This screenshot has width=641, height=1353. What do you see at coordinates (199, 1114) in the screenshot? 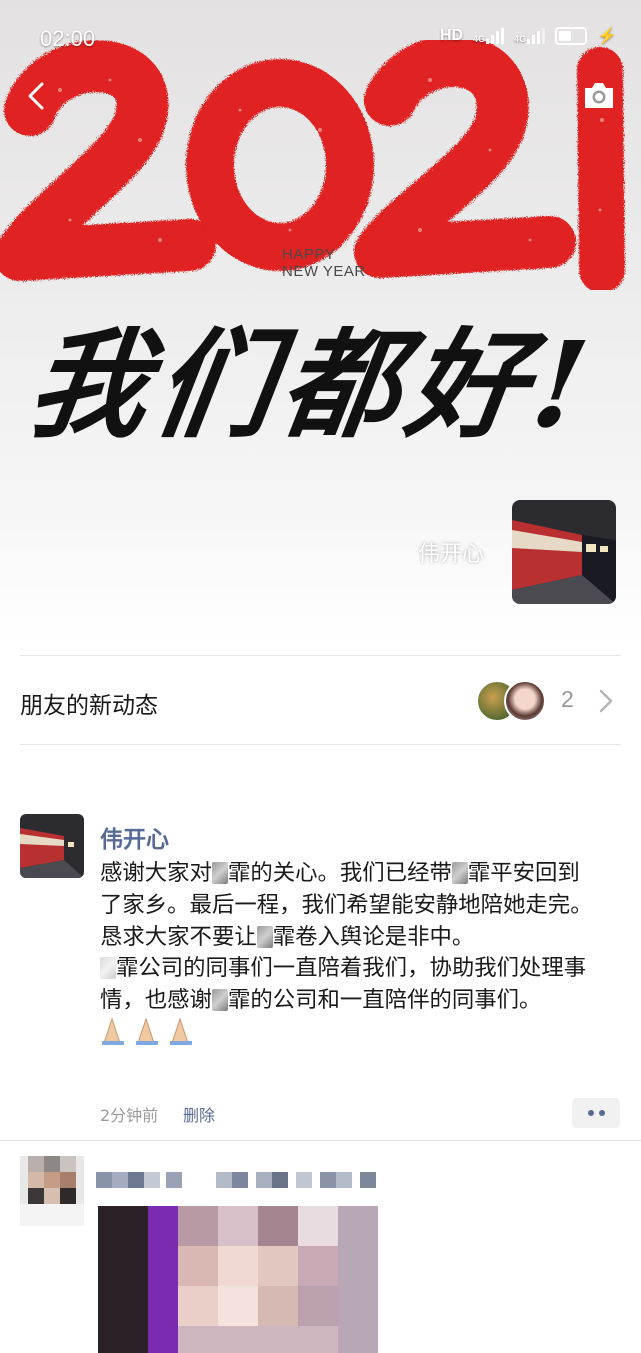
I see `delete-link: 删除` at bounding box center [199, 1114].